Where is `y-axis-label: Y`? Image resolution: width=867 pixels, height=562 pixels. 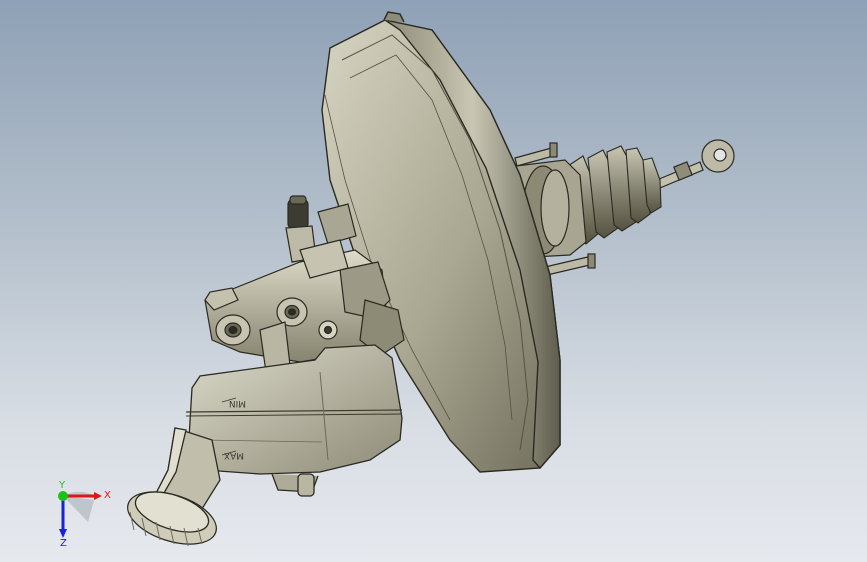 y-axis-label: Y is located at coordinates (62, 485).